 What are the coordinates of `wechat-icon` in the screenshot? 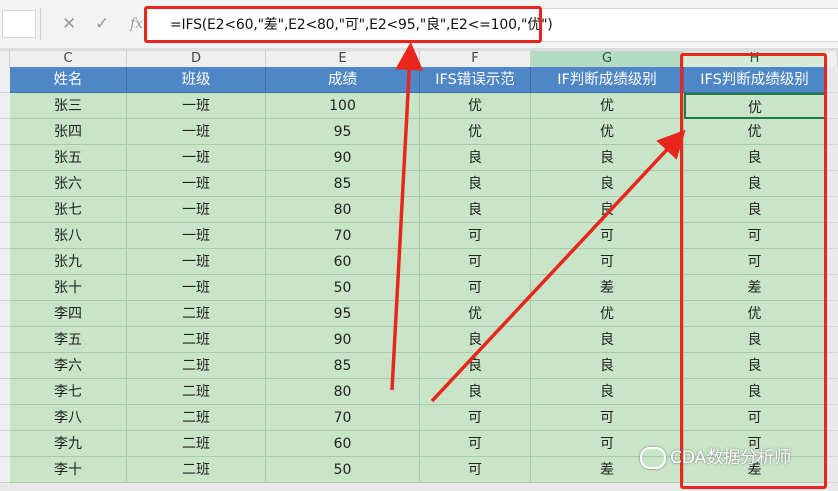 It's located at (653, 458).